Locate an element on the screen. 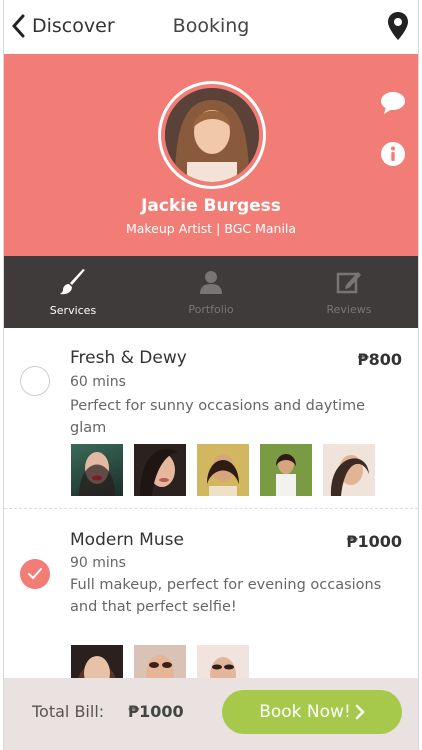 The height and width of the screenshot is (750, 422). avatar is located at coordinates (212, 135).